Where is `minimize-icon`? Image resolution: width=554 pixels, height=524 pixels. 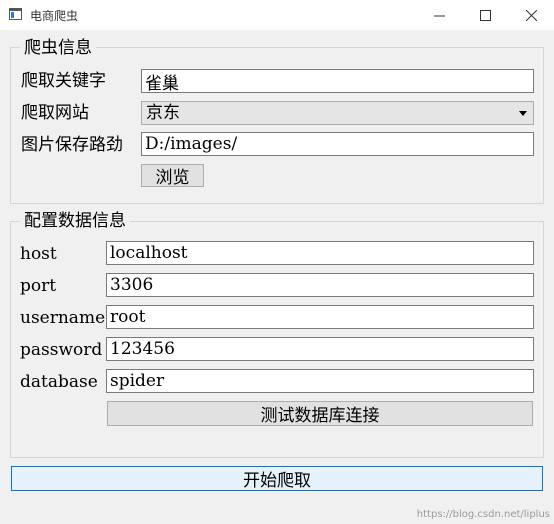 minimize-icon is located at coordinates (439, 15).